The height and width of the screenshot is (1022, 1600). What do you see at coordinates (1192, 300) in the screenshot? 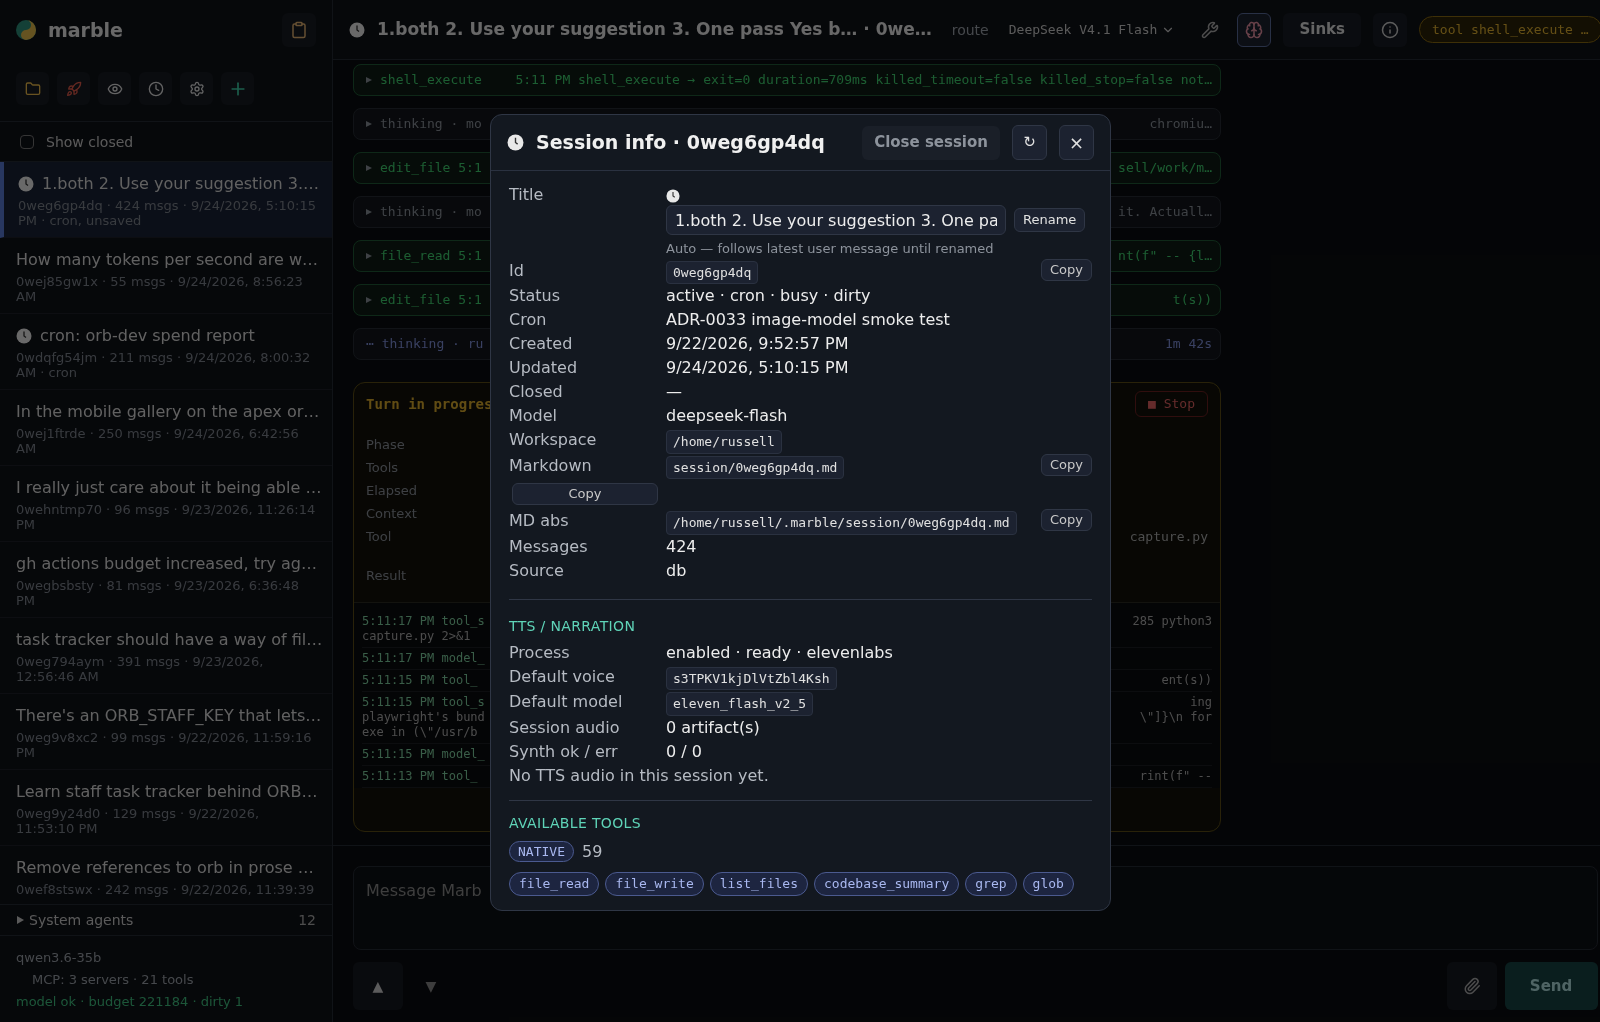
I see `log-text-end: t(s))` at bounding box center [1192, 300].